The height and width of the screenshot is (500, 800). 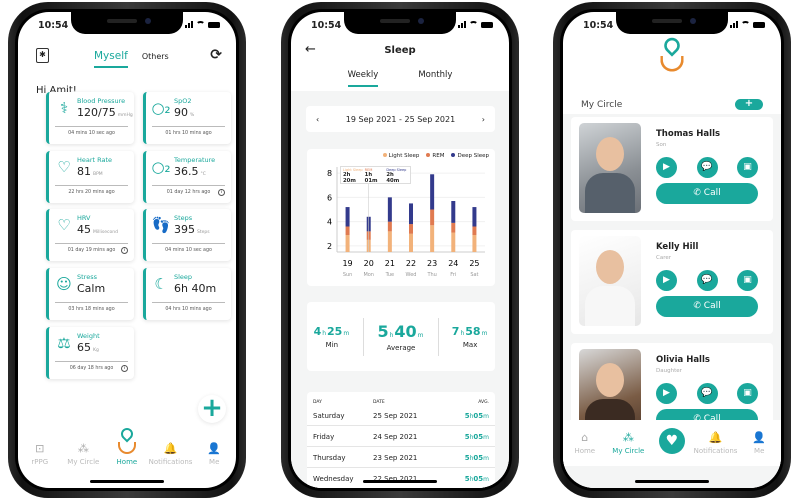 What do you see at coordinates (390, 275) in the screenshot?
I see `x-sub-label: Tue` at bounding box center [390, 275].